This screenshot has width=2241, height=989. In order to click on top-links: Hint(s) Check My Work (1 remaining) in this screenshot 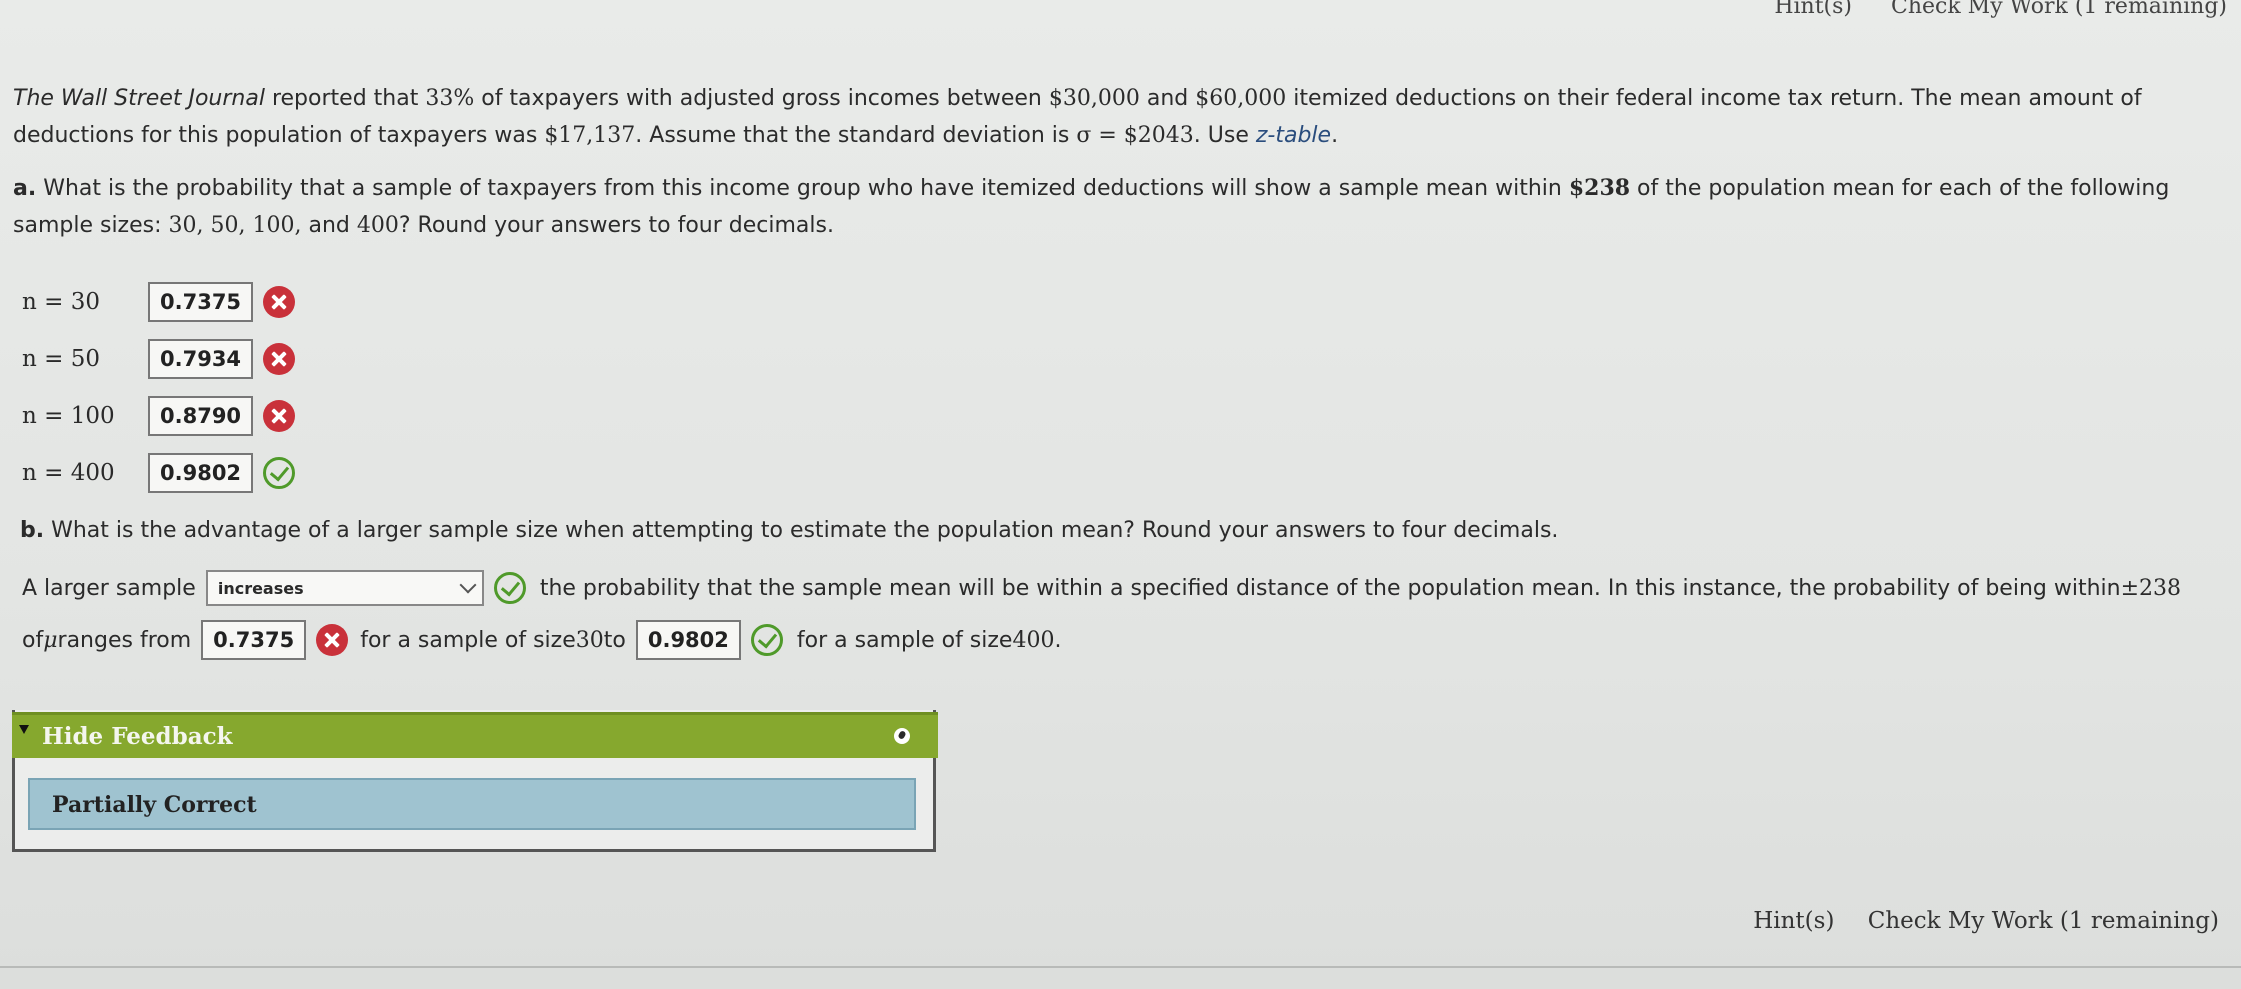, I will do `click(1984, 9)`.